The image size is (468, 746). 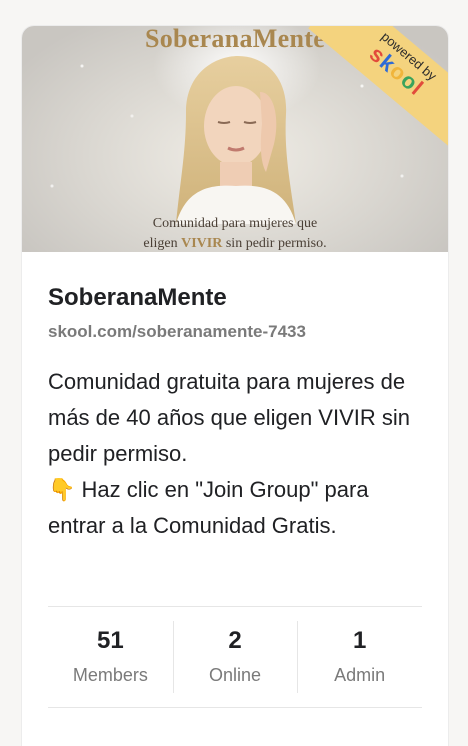 What do you see at coordinates (359, 657) in the screenshot?
I see `stat-admin: 1 Admin` at bounding box center [359, 657].